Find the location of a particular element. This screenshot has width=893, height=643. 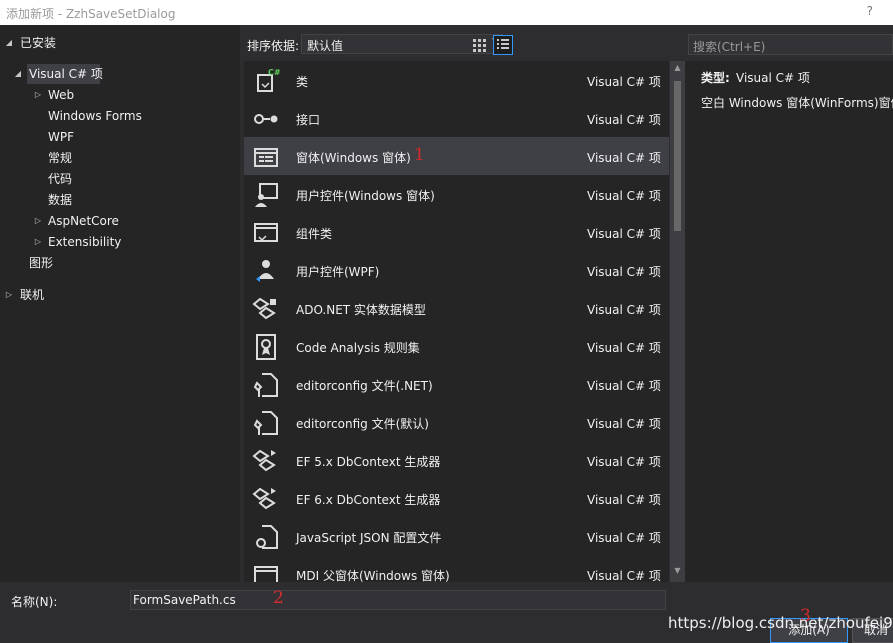

scroll-down-icon: ▼ is located at coordinates (677, 571).